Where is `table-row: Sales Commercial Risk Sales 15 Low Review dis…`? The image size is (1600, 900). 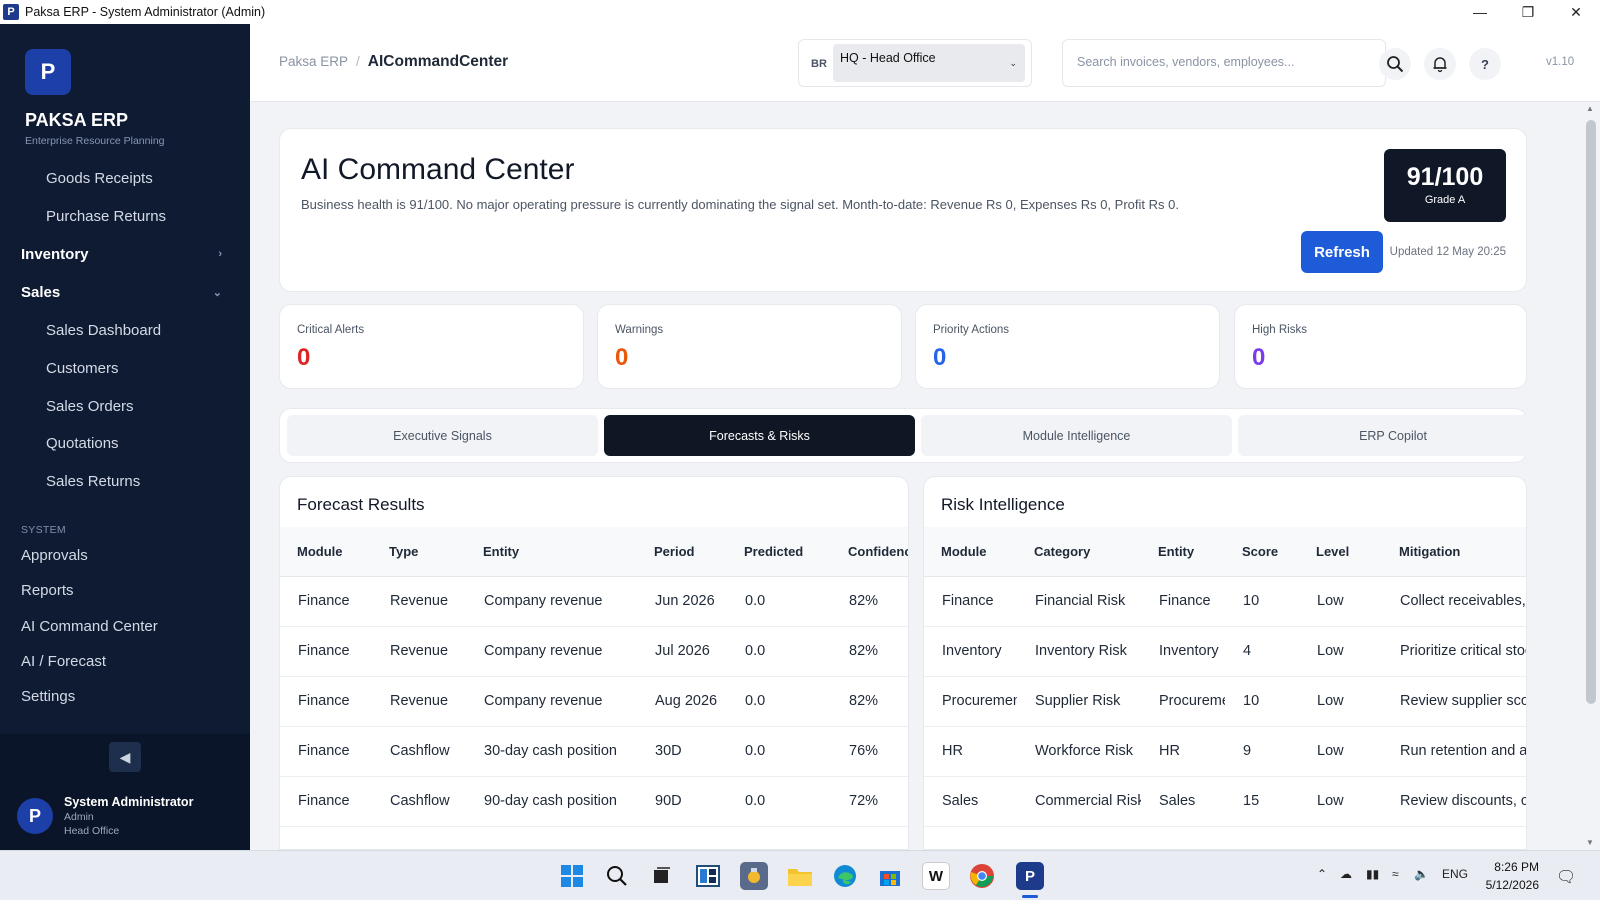
table-row: Sales Commercial Risk Sales 15 Low Review dis… is located at coordinates (1225, 801).